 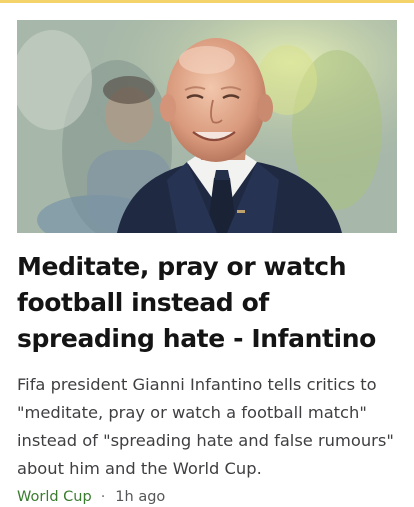 What do you see at coordinates (140, 497) in the screenshot?
I see `timestamp: 1h ago` at bounding box center [140, 497].